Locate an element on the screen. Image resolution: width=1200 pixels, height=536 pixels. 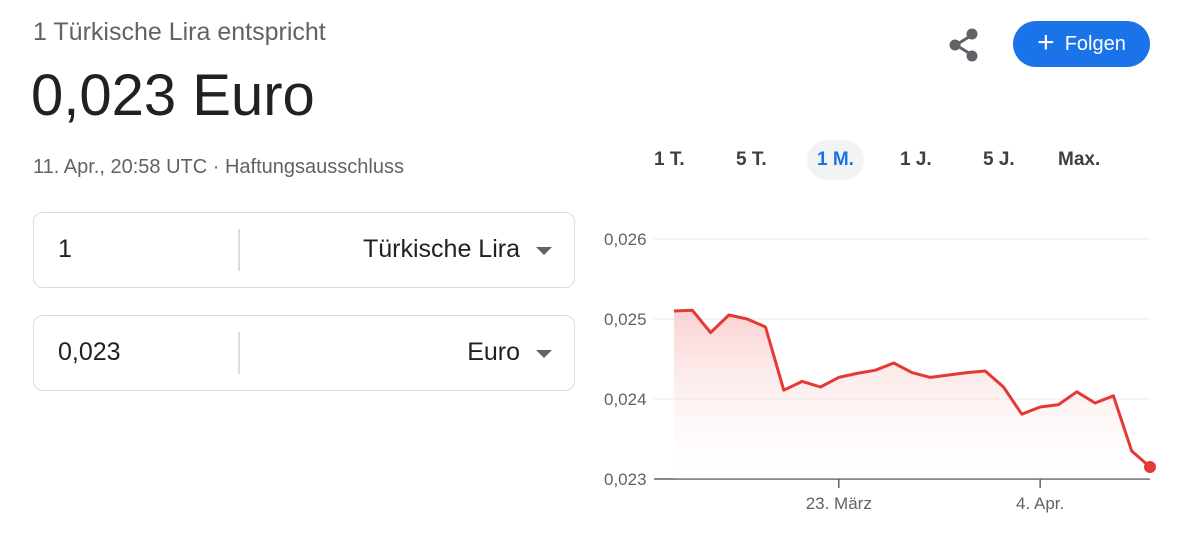
x-tick-label: 23. März is located at coordinates (839, 503).